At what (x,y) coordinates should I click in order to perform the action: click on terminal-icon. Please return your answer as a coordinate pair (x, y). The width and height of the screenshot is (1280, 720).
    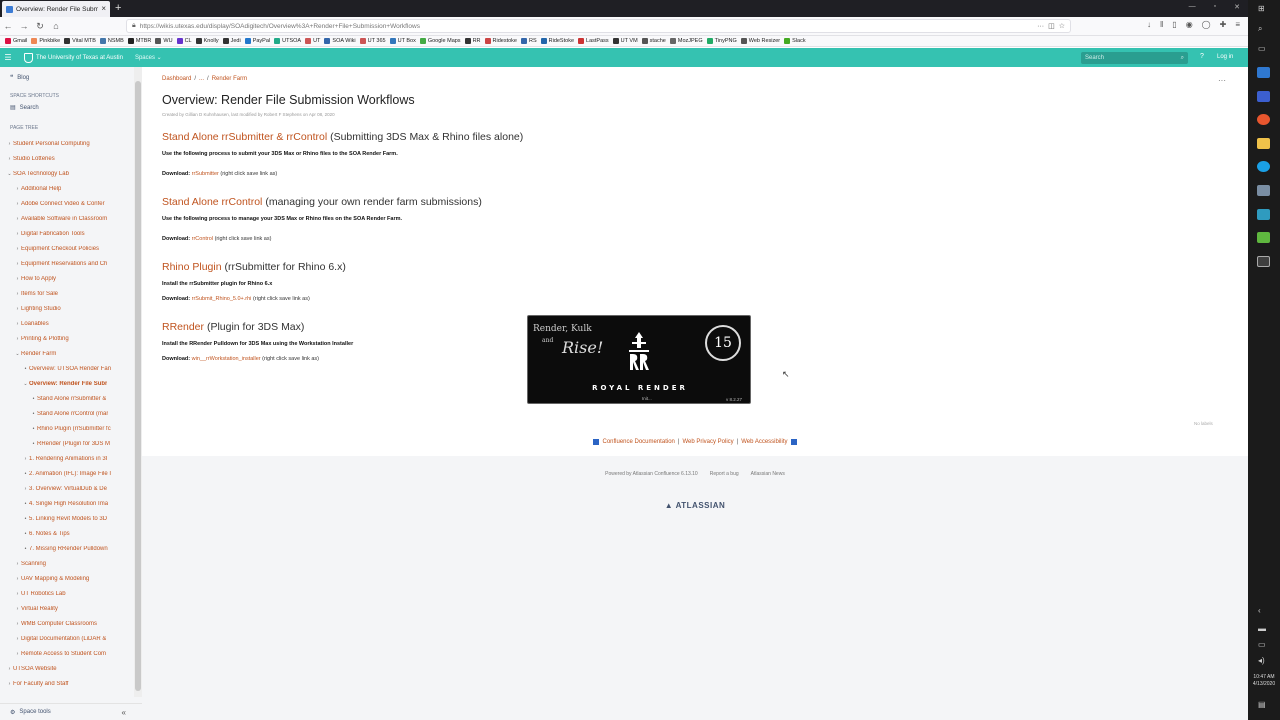
    Looking at the image, I should click on (1263, 261).